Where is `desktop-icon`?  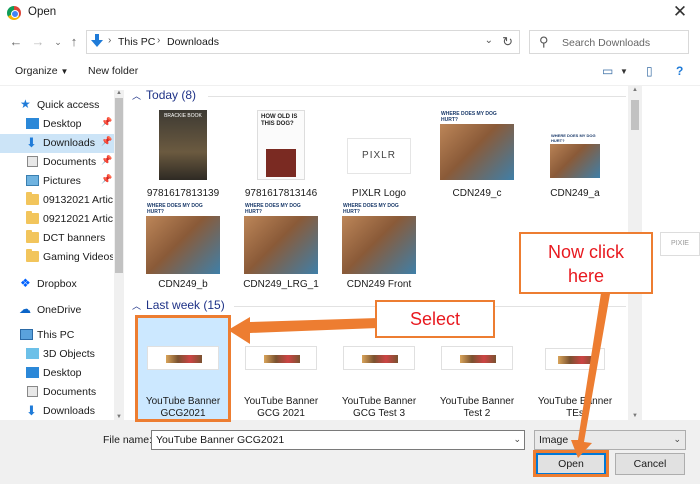 desktop-icon is located at coordinates (32, 123).